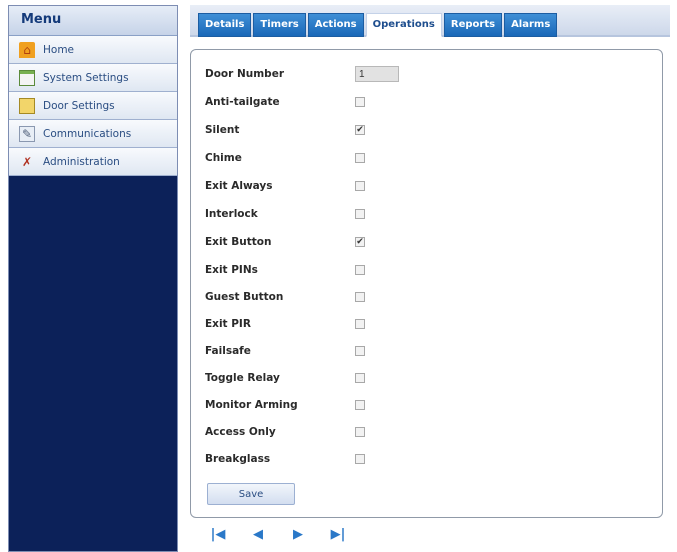  Describe the element at coordinates (228, 351) in the screenshot. I see `option-label: Failsafe` at that location.